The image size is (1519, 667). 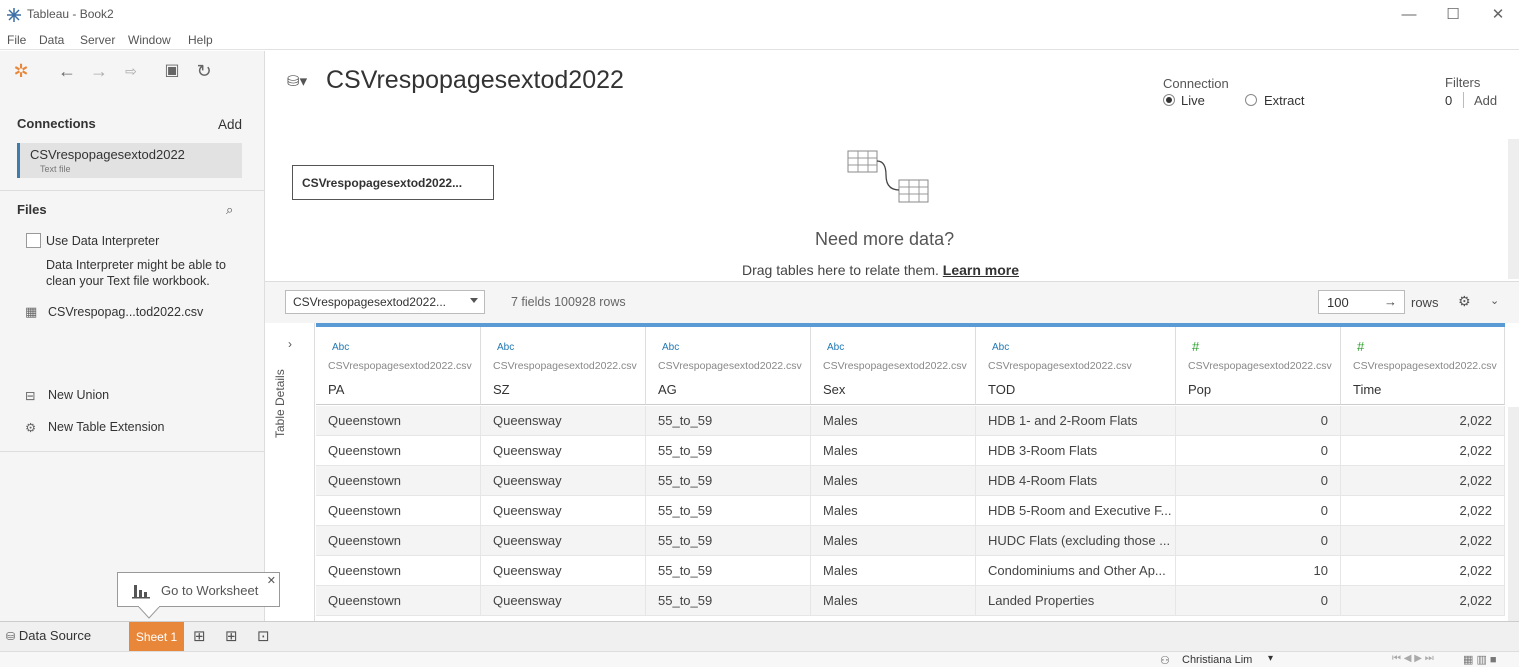 What do you see at coordinates (728, 366) in the screenshot?
I see `column-header-ag: Abc CSVrespopagesextod2022.csv AG` at bounding box center [728, 366].